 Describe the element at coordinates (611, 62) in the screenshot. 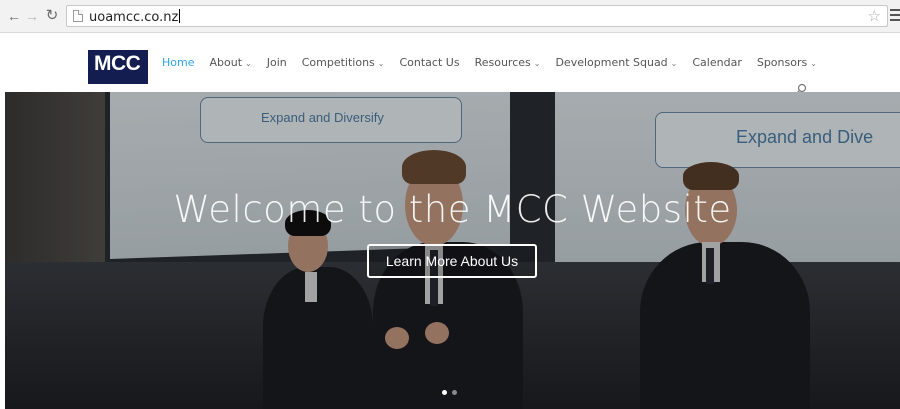

I see `nav-item-label: Development Squad` at that location.